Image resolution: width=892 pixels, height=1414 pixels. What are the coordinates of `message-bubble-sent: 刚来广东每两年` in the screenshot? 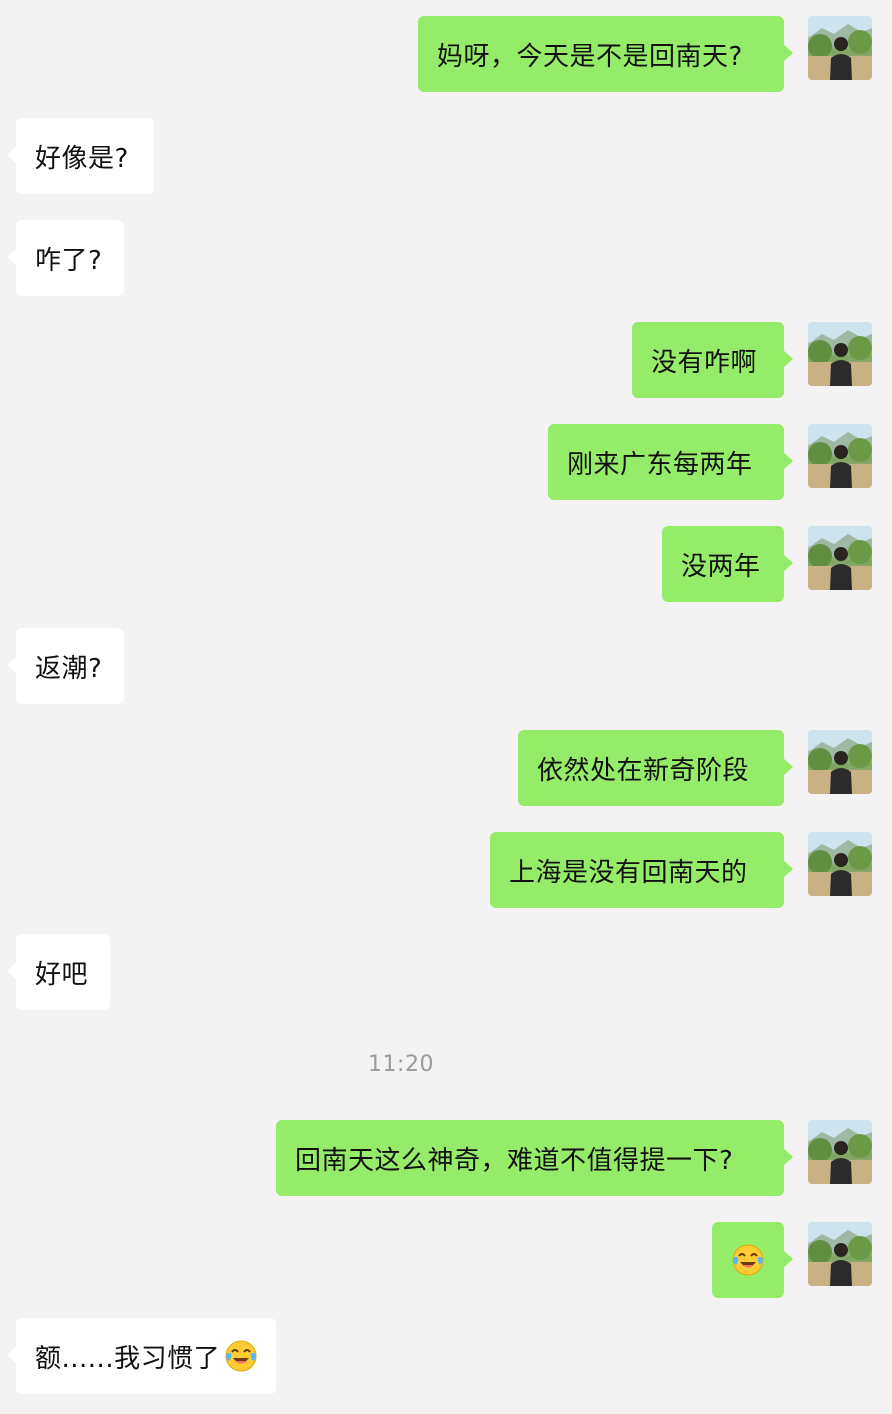 It's located at (670, 462).